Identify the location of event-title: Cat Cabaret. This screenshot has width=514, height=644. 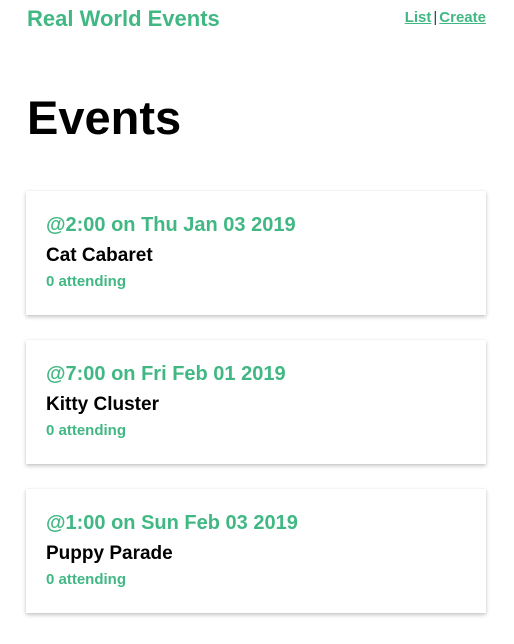
(99, 255).